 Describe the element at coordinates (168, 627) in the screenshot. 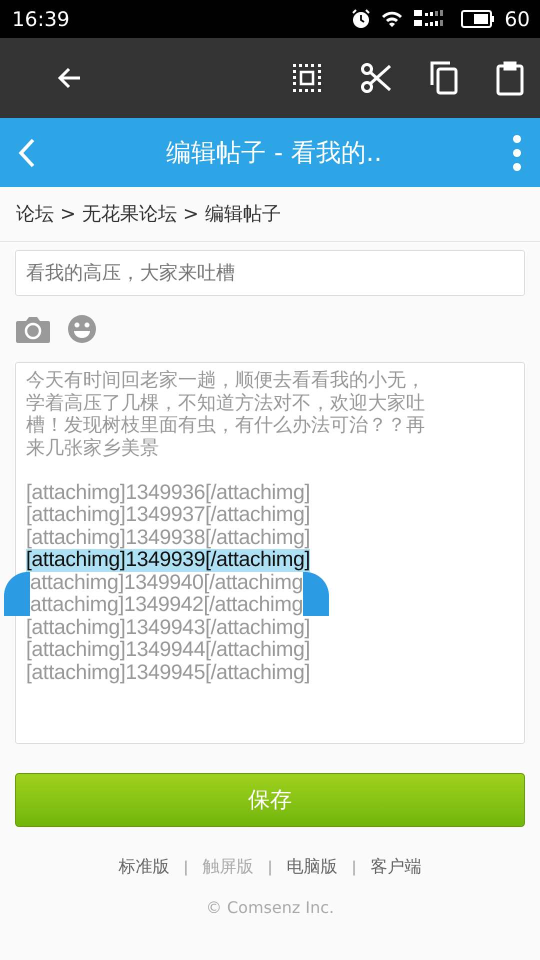

I see `attachment-code: [attachimg]1349943[/attachimg]` at that location.